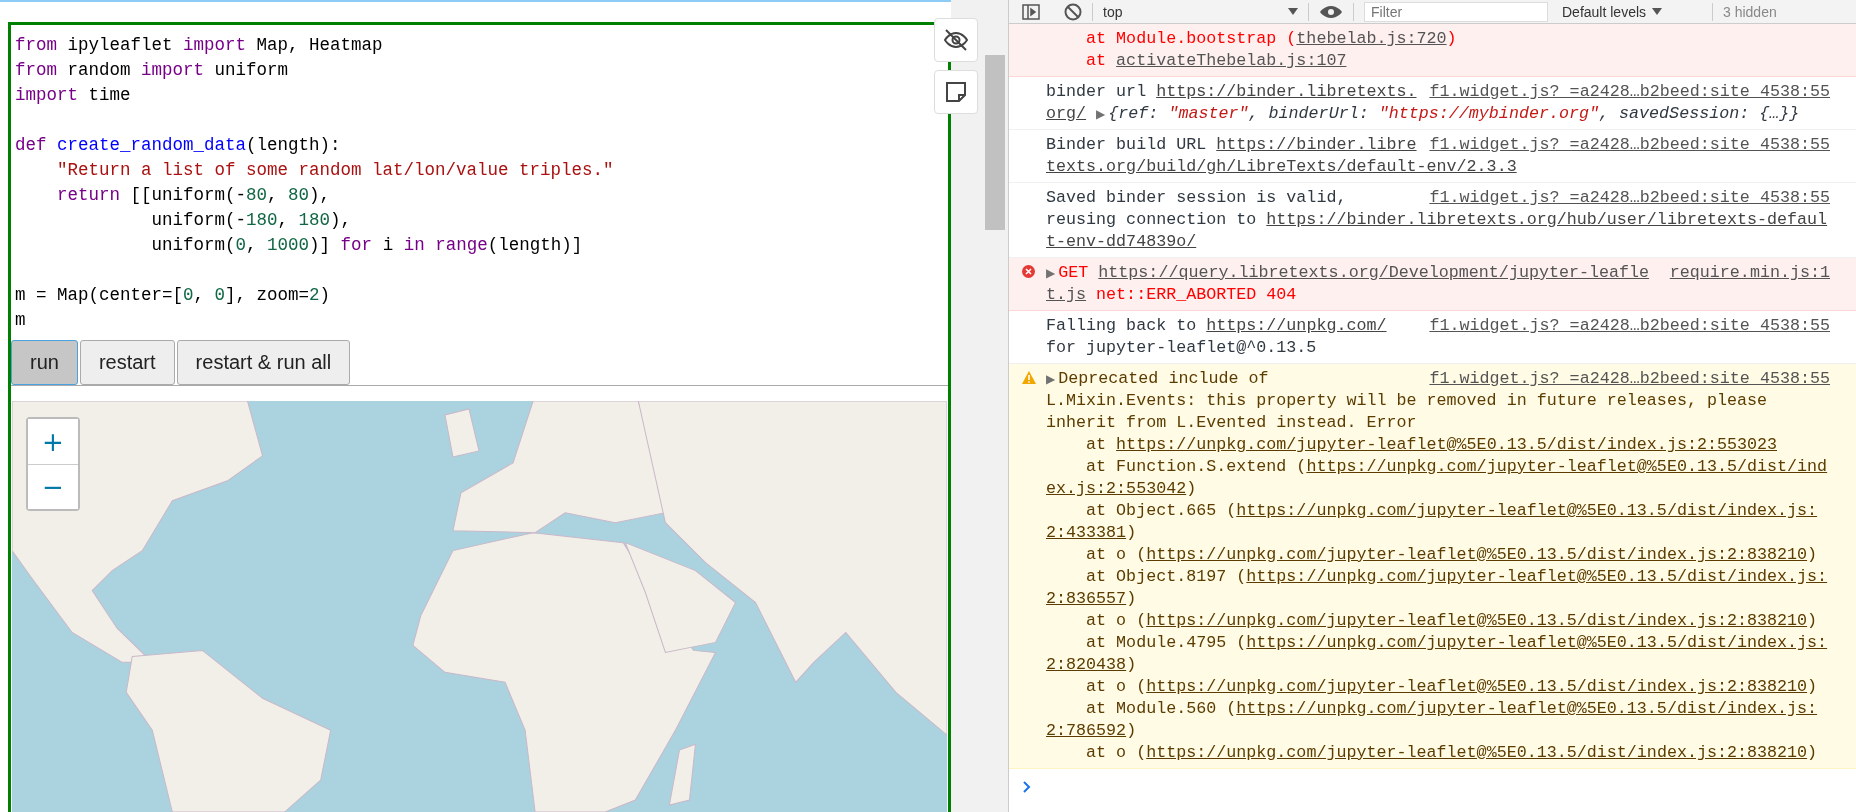  I want to click on console-link: https://binder.libretexts.org/hub/user/libretexts-defaul, so click(1547, 220).